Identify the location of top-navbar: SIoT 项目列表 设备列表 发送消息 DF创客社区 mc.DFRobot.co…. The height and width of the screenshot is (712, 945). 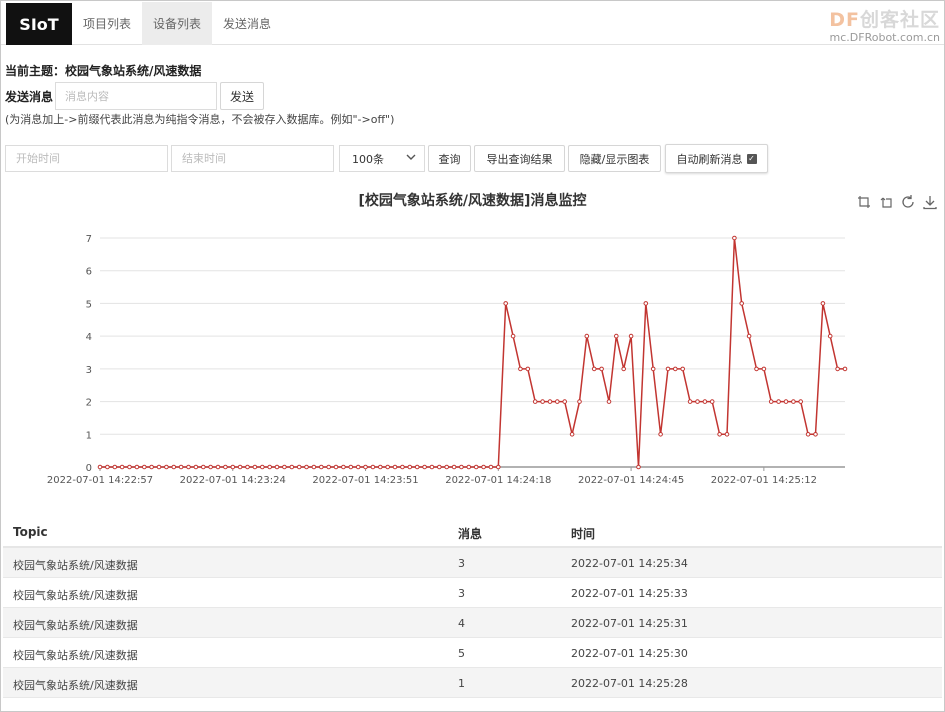
(472, 23).